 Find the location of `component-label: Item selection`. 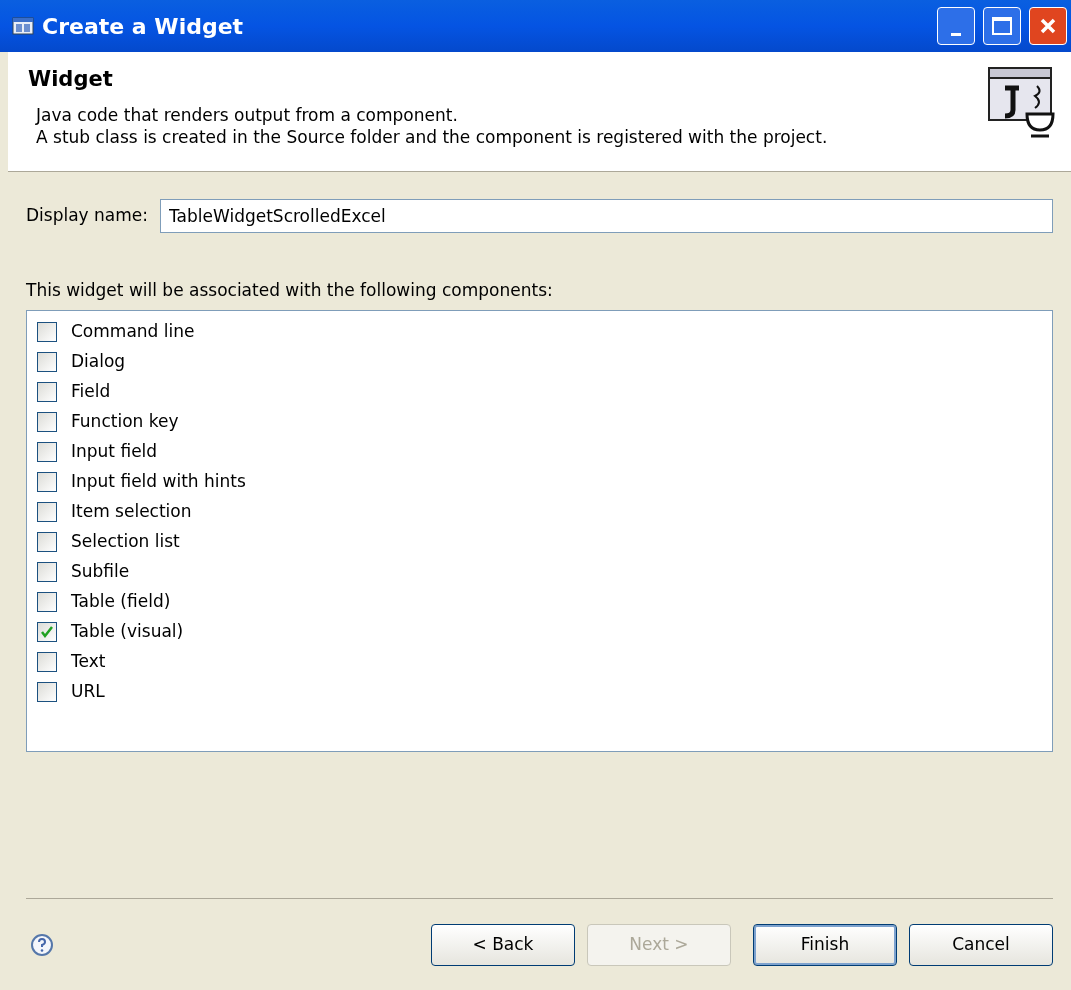

component-label: Item selection is located at coordinates (131, 511).